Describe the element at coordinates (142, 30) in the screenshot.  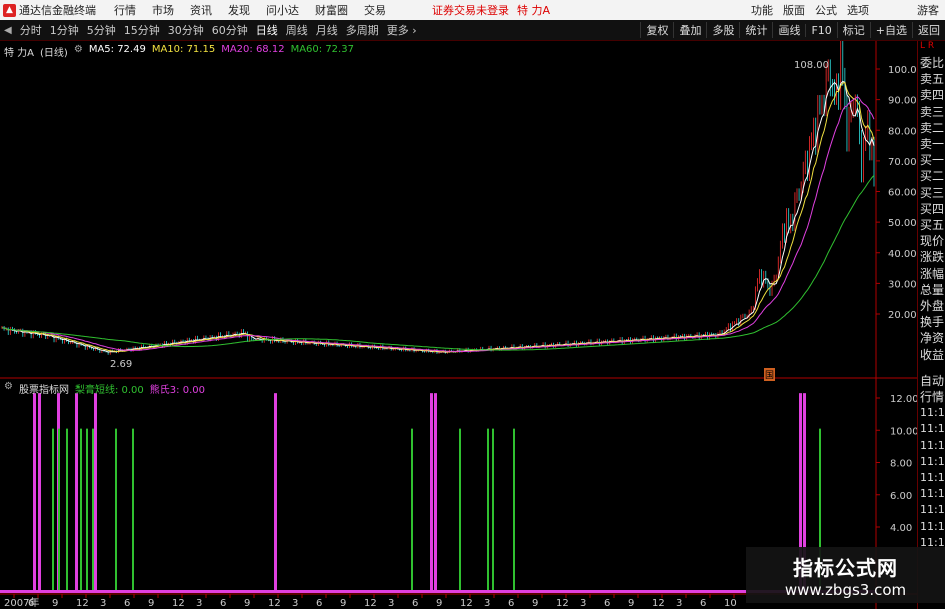
I see `period-15min: 15分钟` at that location.